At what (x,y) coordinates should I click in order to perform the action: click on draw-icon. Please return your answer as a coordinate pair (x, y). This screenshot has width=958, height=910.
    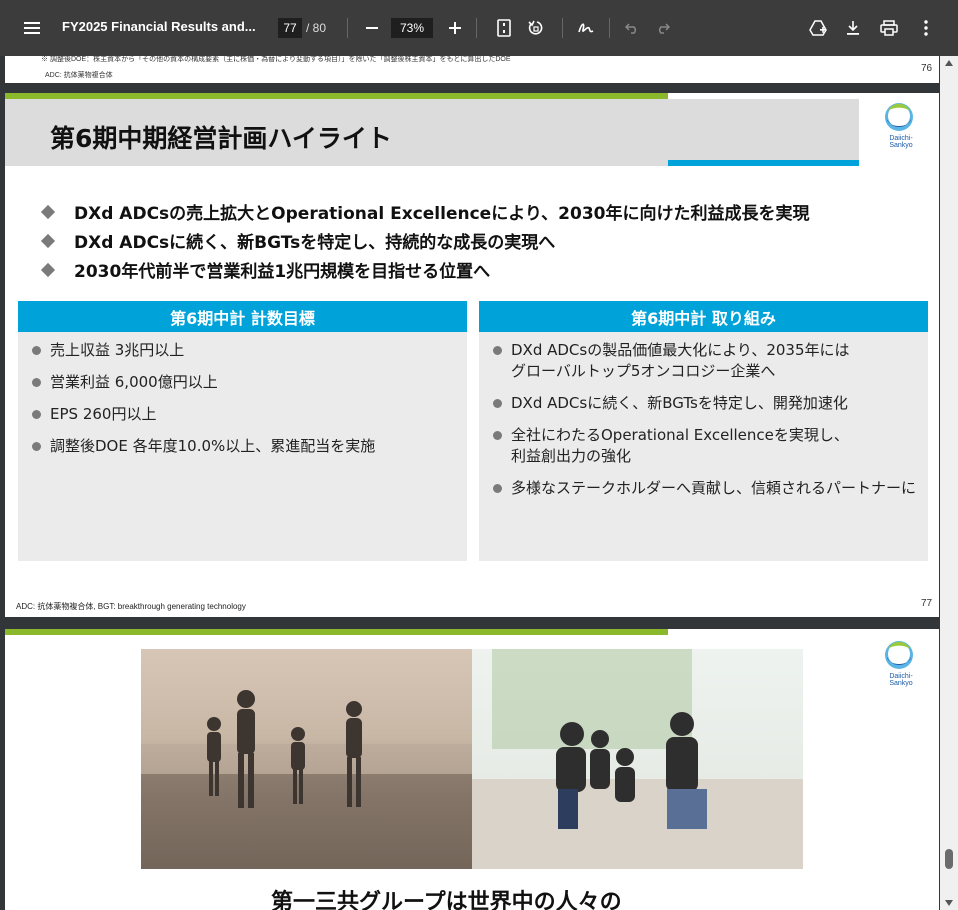
    Looking at the image, I should click on (586, 28).